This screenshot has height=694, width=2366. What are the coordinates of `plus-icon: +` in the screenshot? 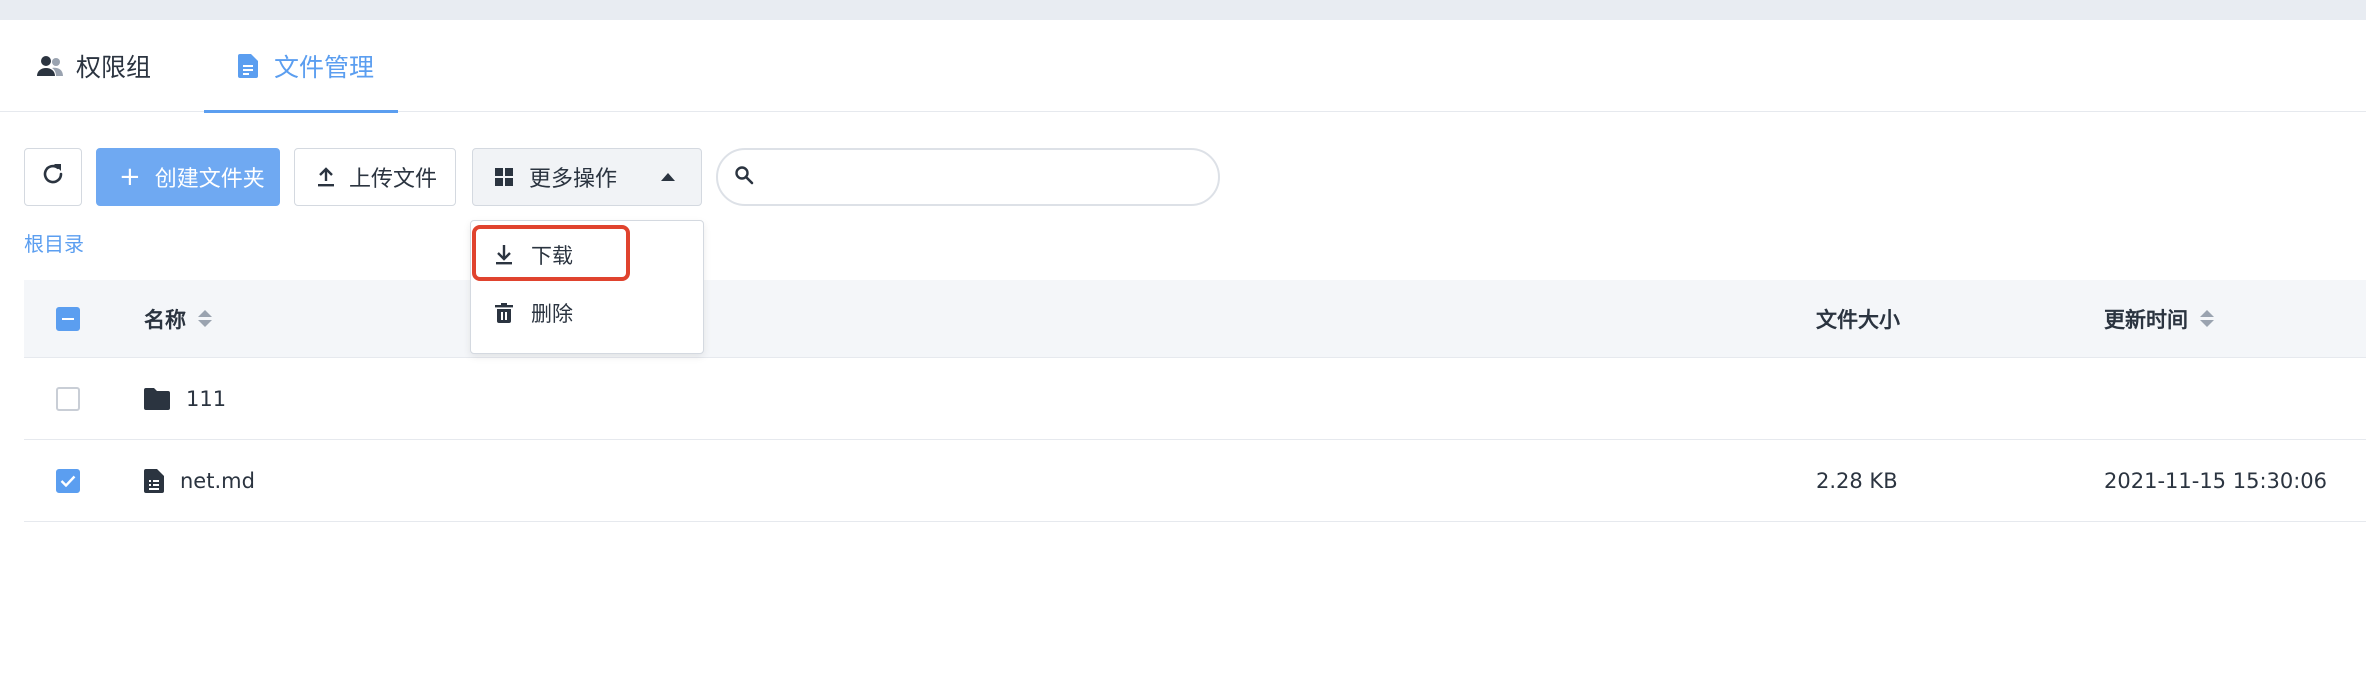 It's located at (130, 177).